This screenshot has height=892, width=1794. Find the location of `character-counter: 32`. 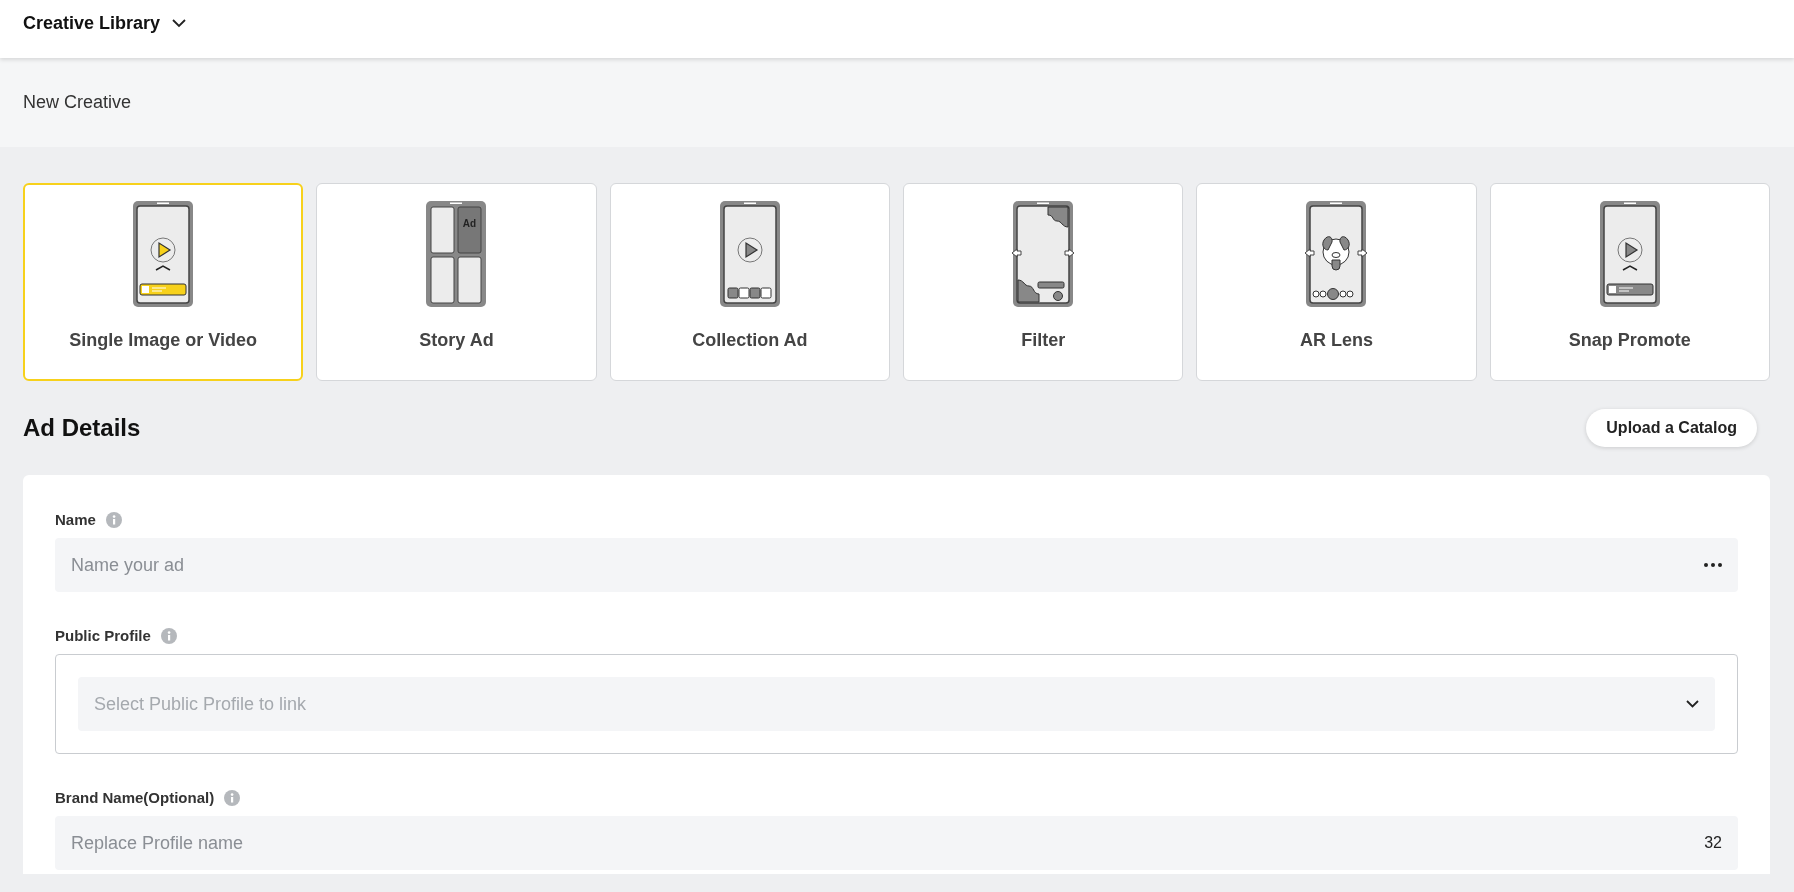

character-counter: 32 is located at coordinates (1713, 843).